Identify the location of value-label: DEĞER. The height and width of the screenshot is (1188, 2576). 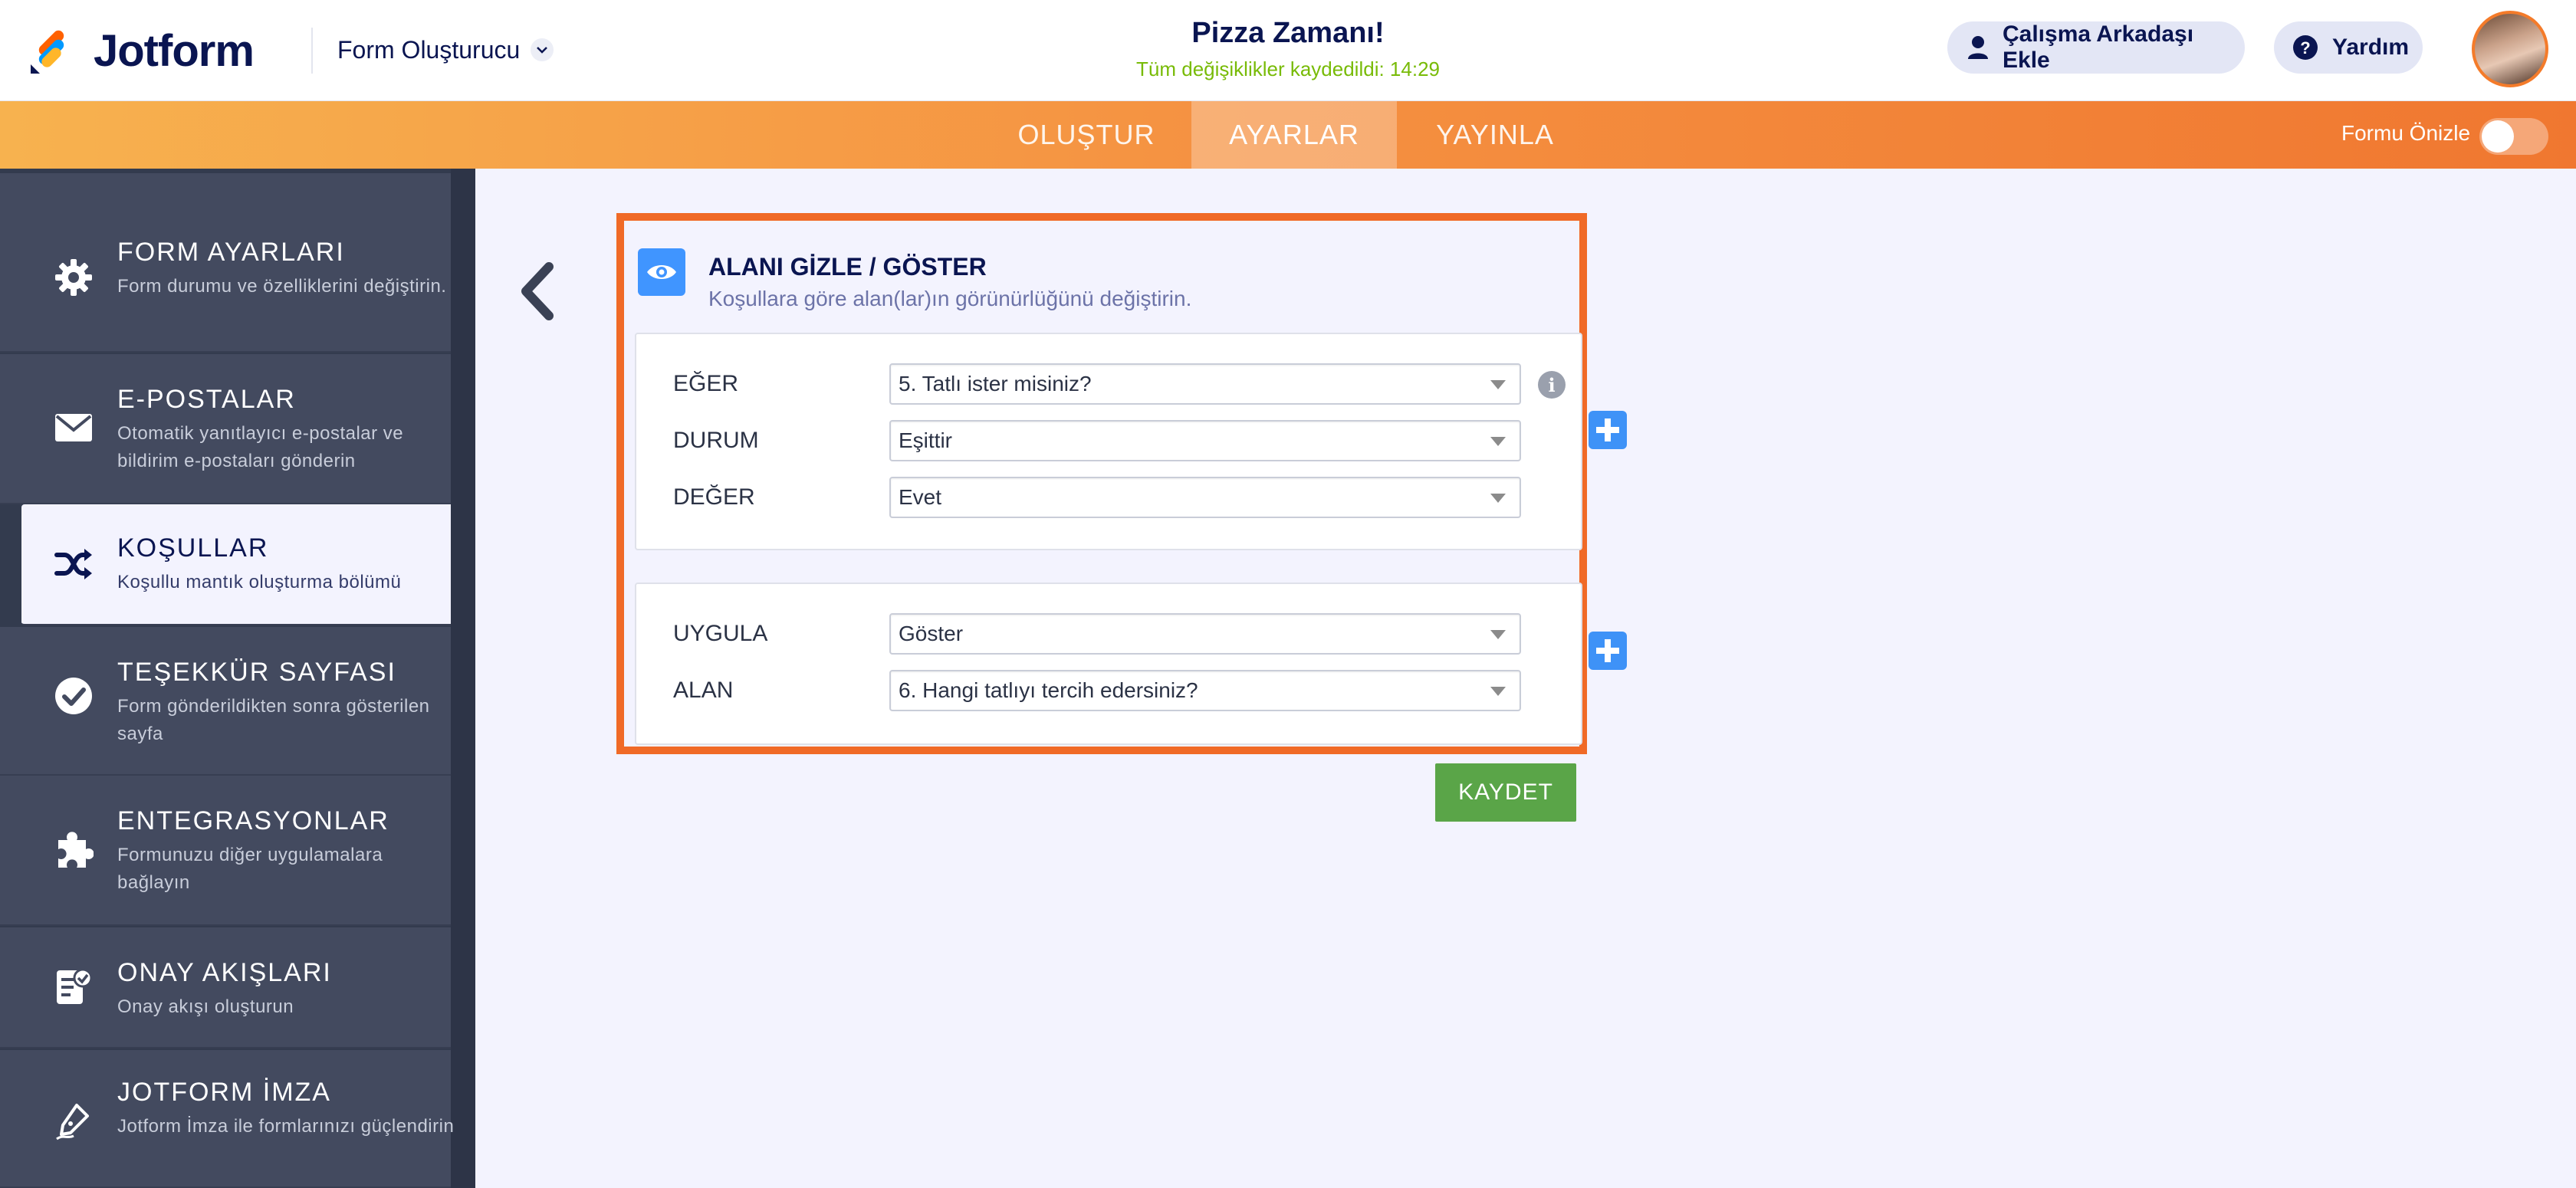
(714, 497).